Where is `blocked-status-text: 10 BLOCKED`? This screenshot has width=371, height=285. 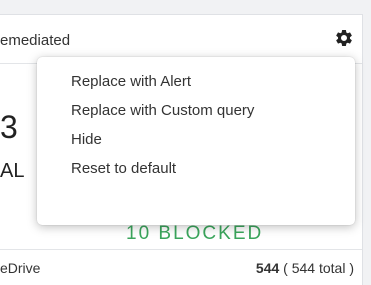
blocked-status-text: 10 BLOCKED is located at coordinates (195, 233).